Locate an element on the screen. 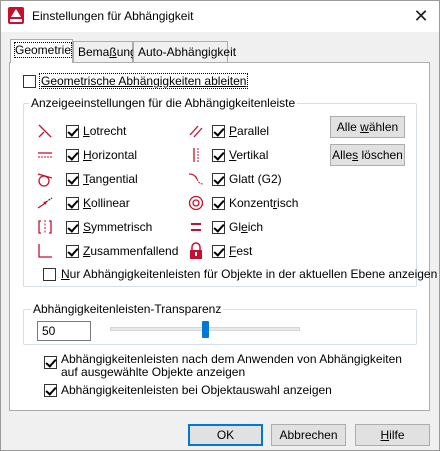 The image size is (440, 451). concentric-label: Konzentrisch is located at coordinates (263, 203).